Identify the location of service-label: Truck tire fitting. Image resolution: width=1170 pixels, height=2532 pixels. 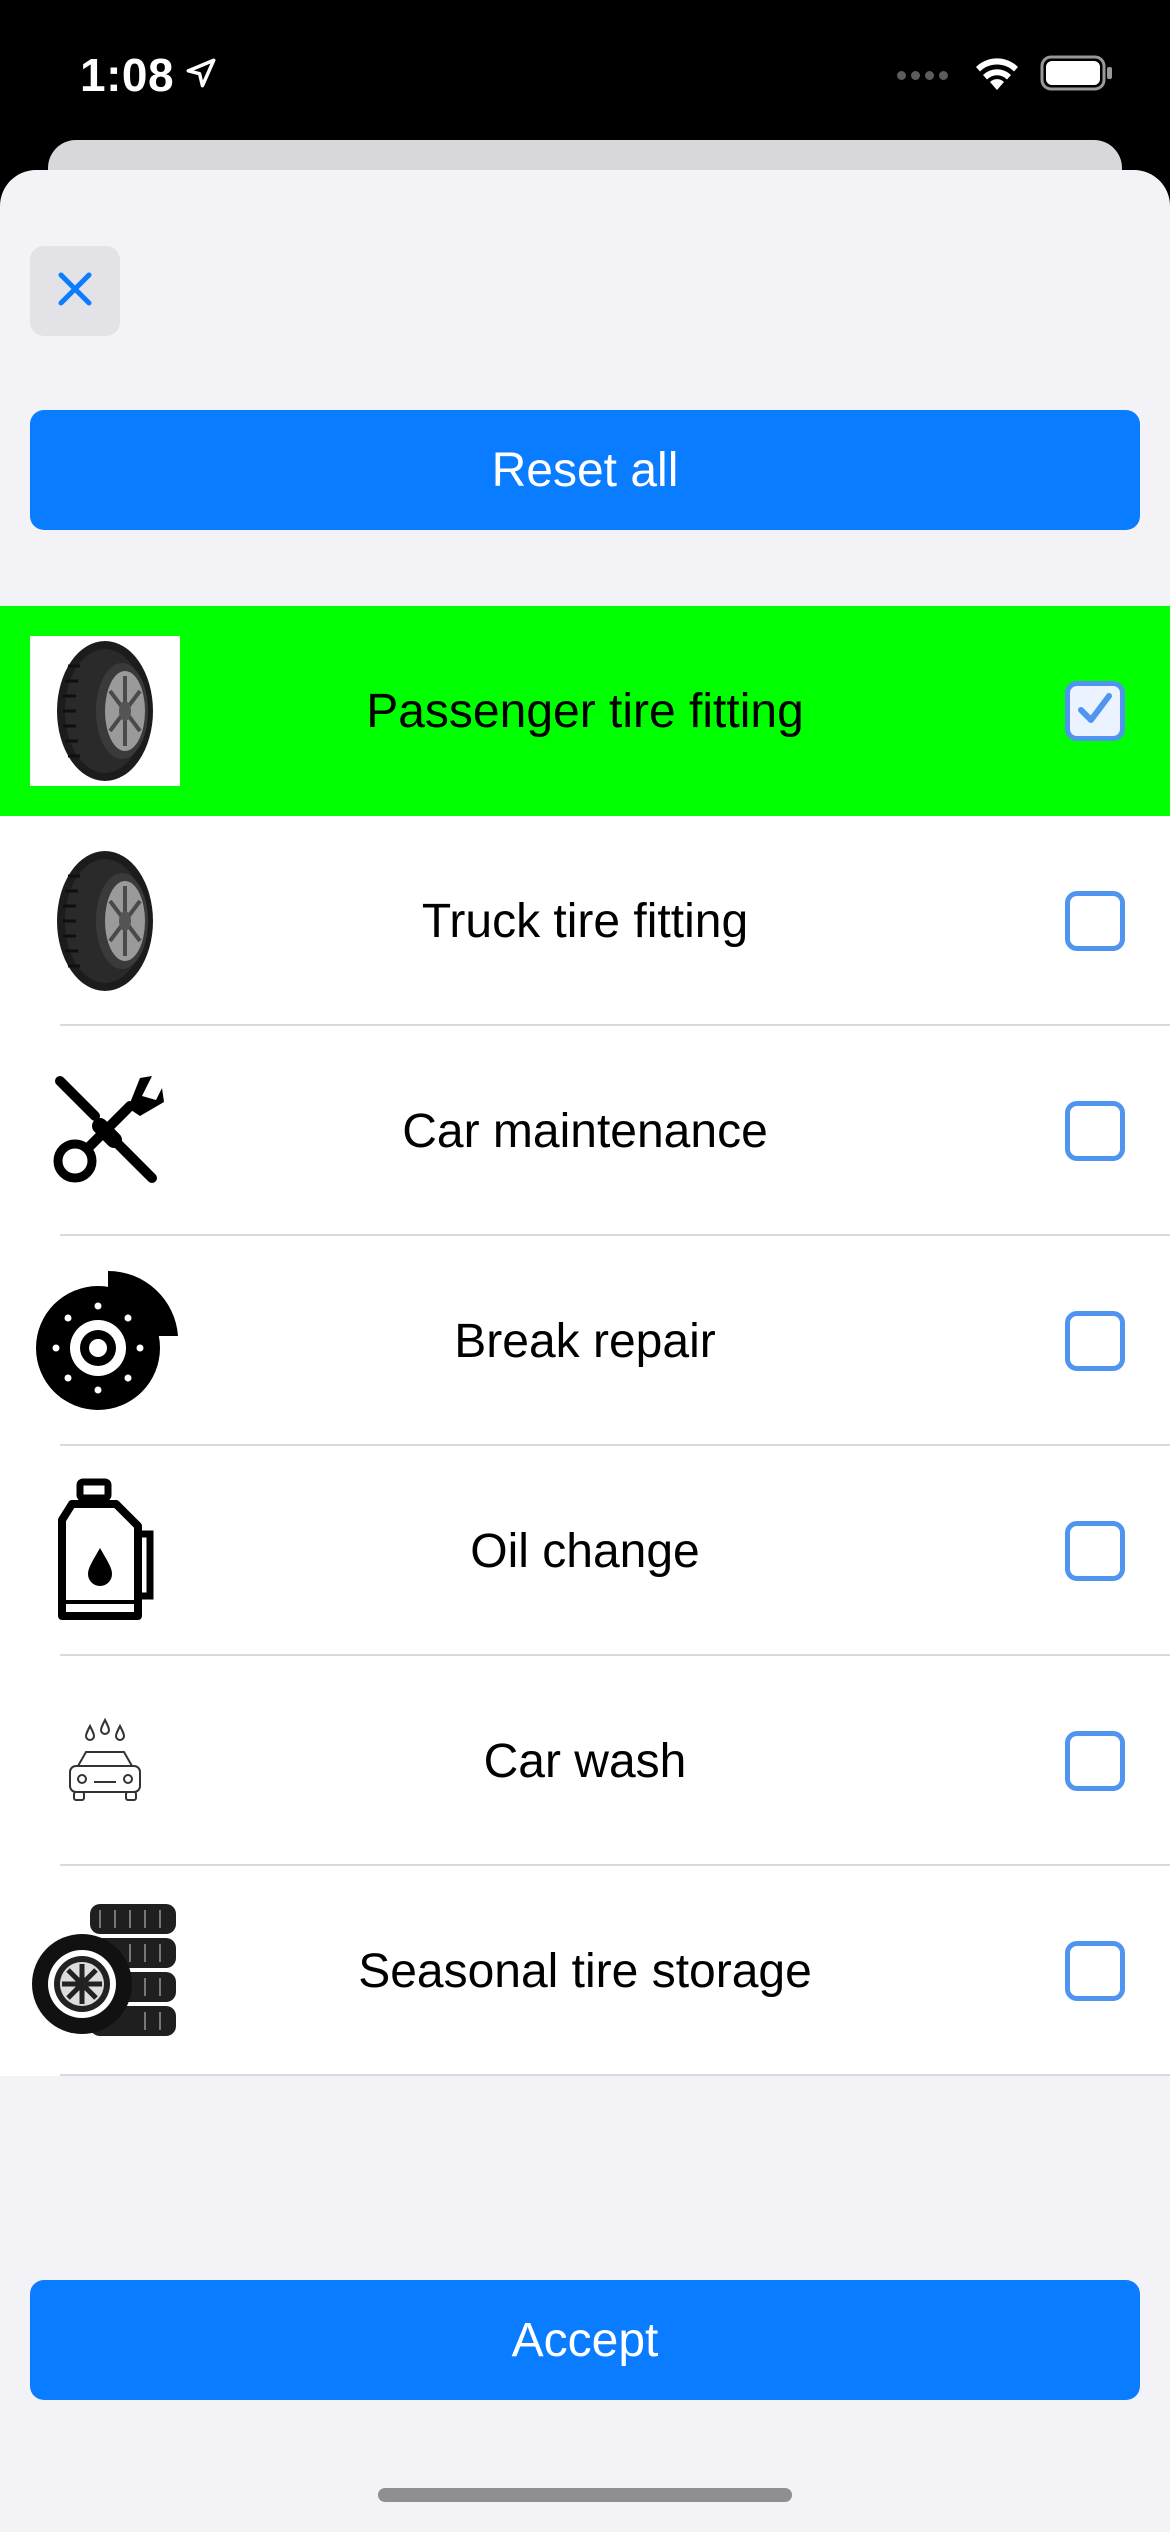
(585, 921).